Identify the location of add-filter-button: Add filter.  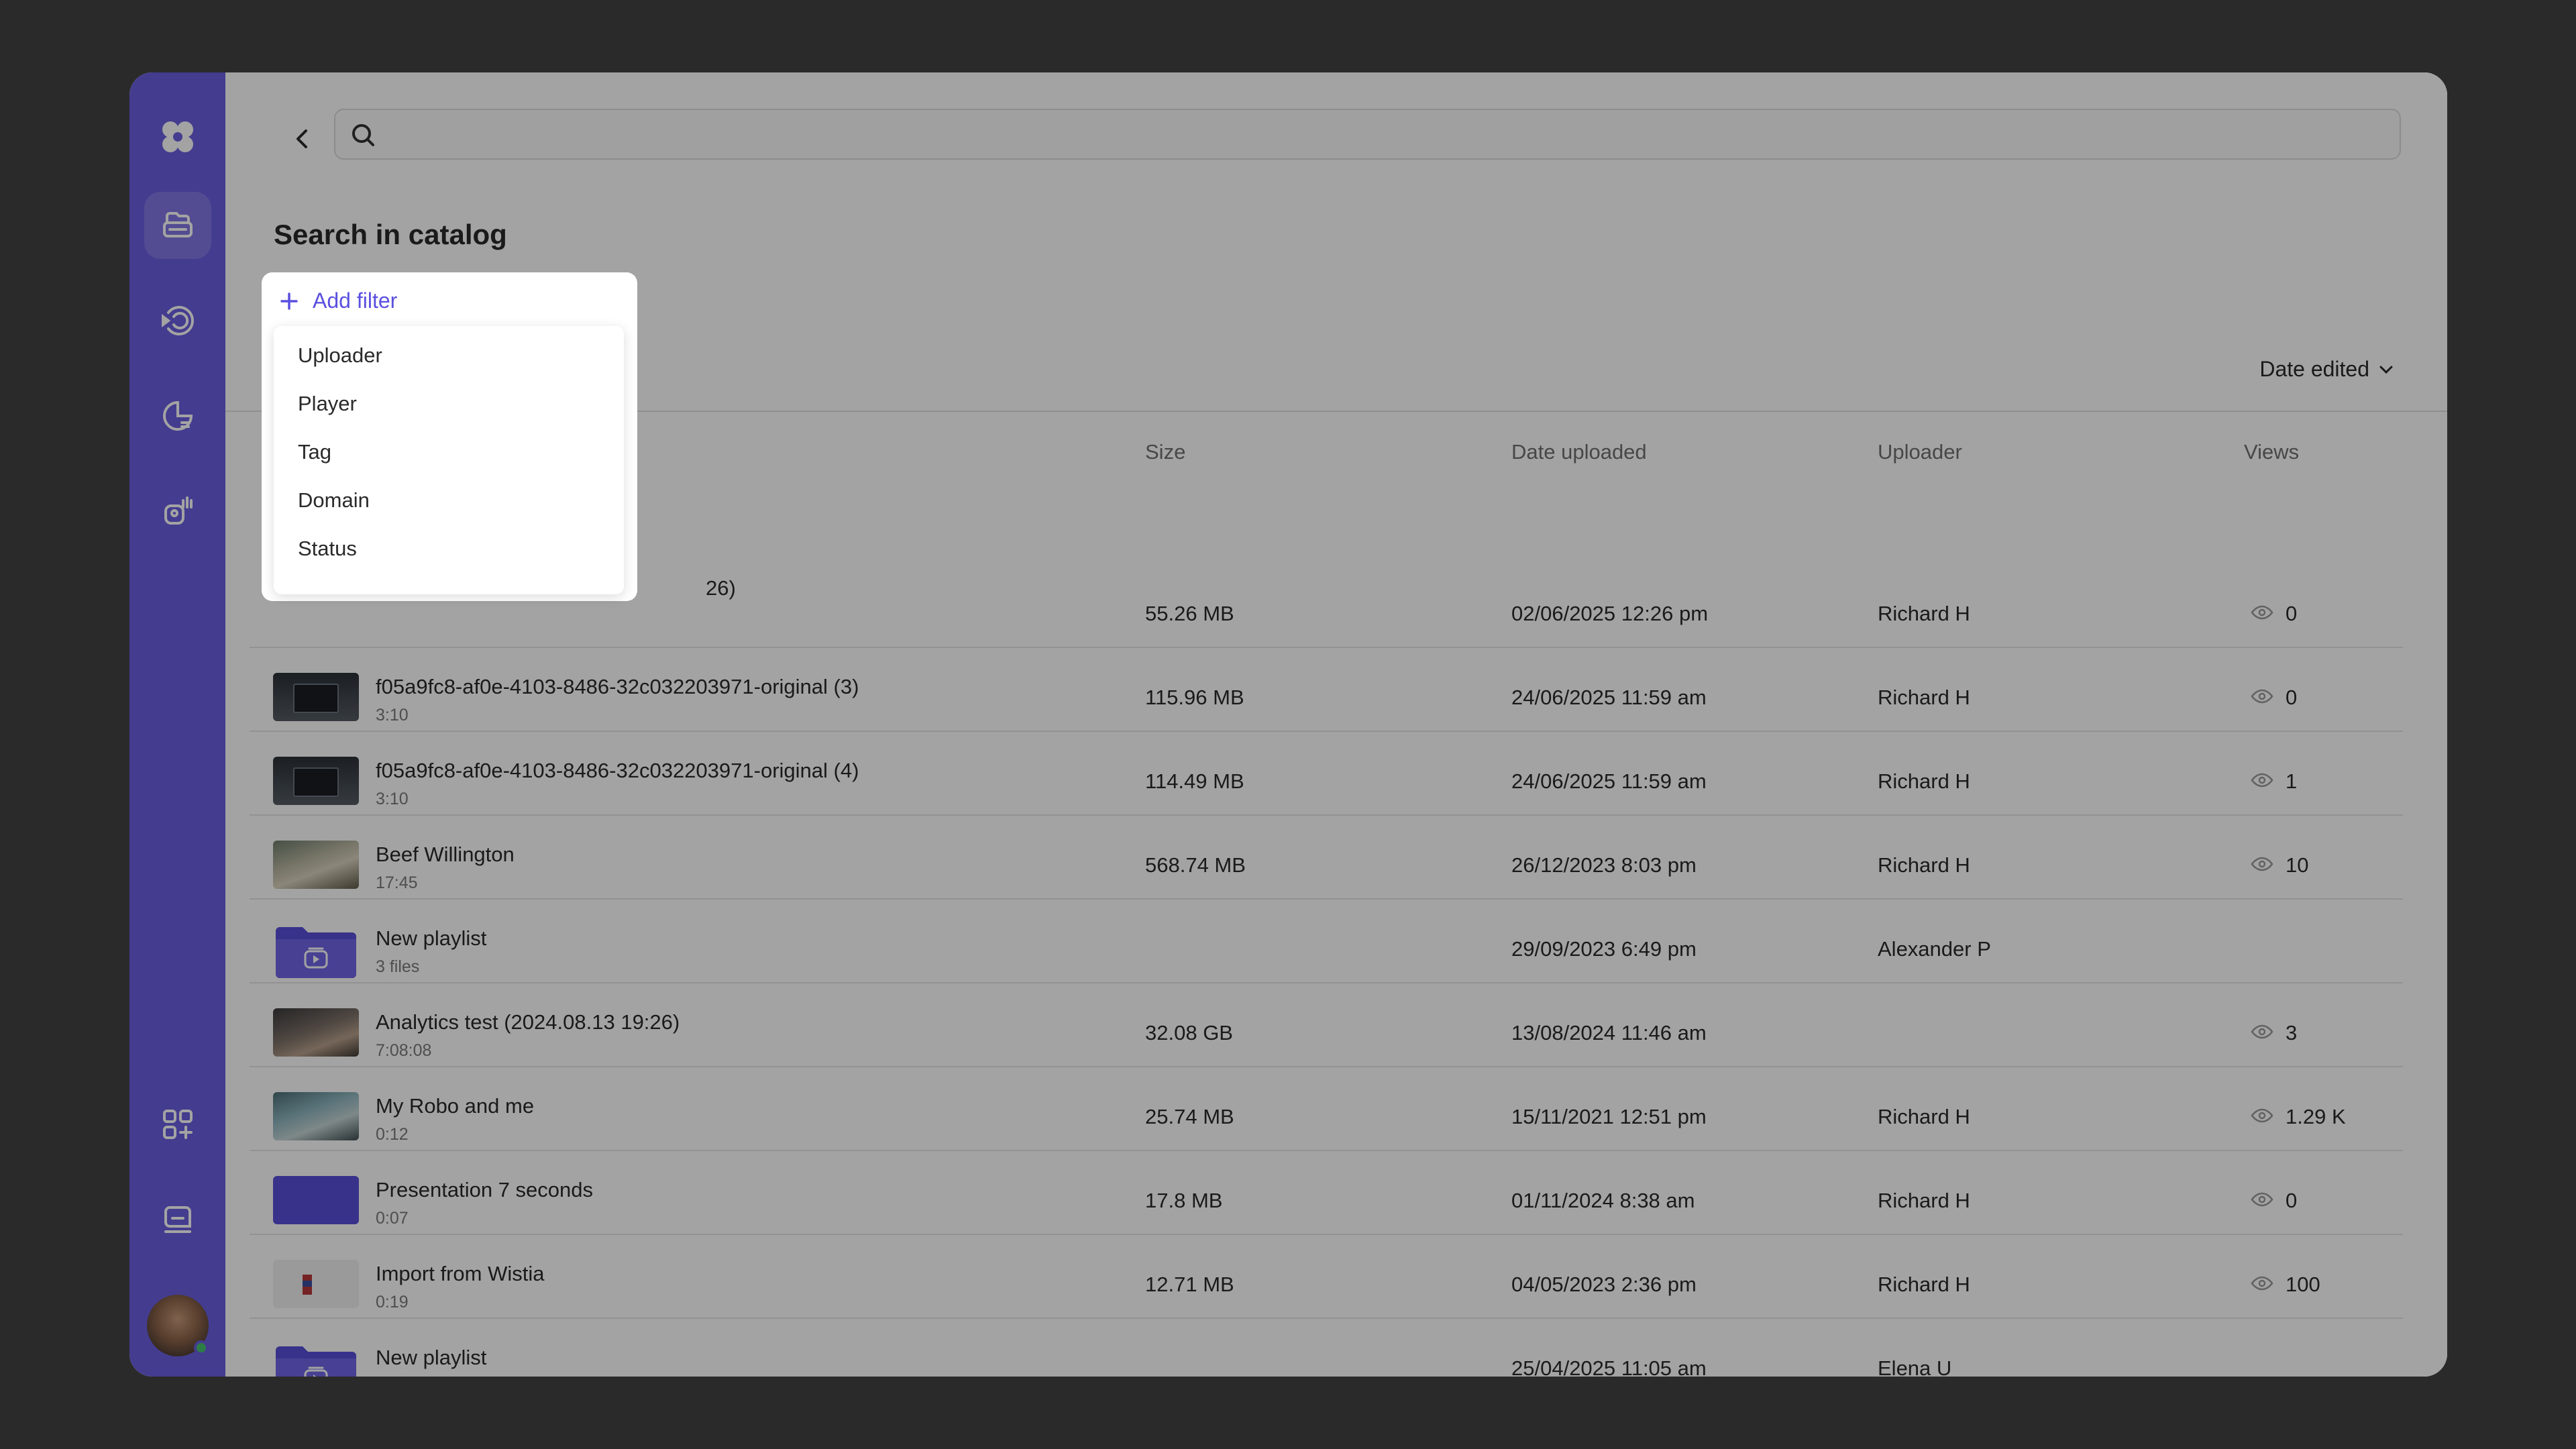
(338, 300).